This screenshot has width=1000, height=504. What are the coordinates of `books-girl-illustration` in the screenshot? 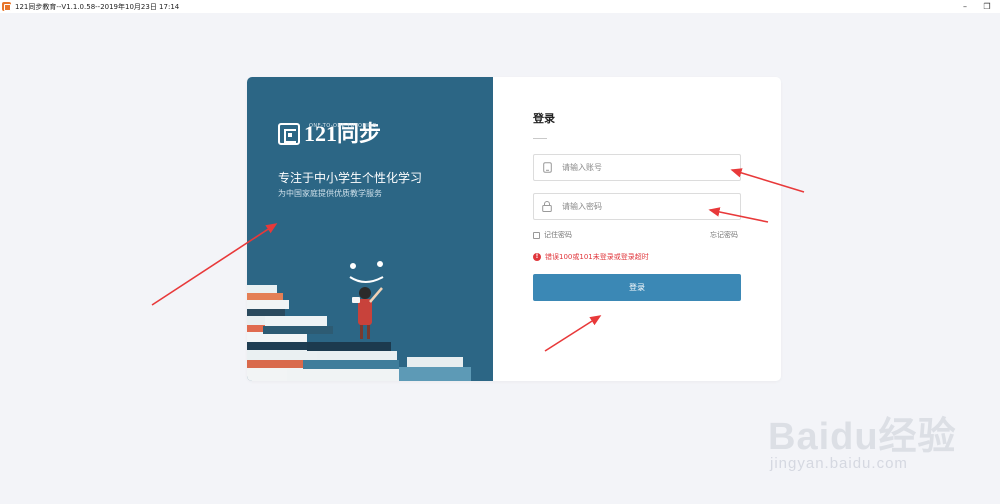 It's located at (359, 321).